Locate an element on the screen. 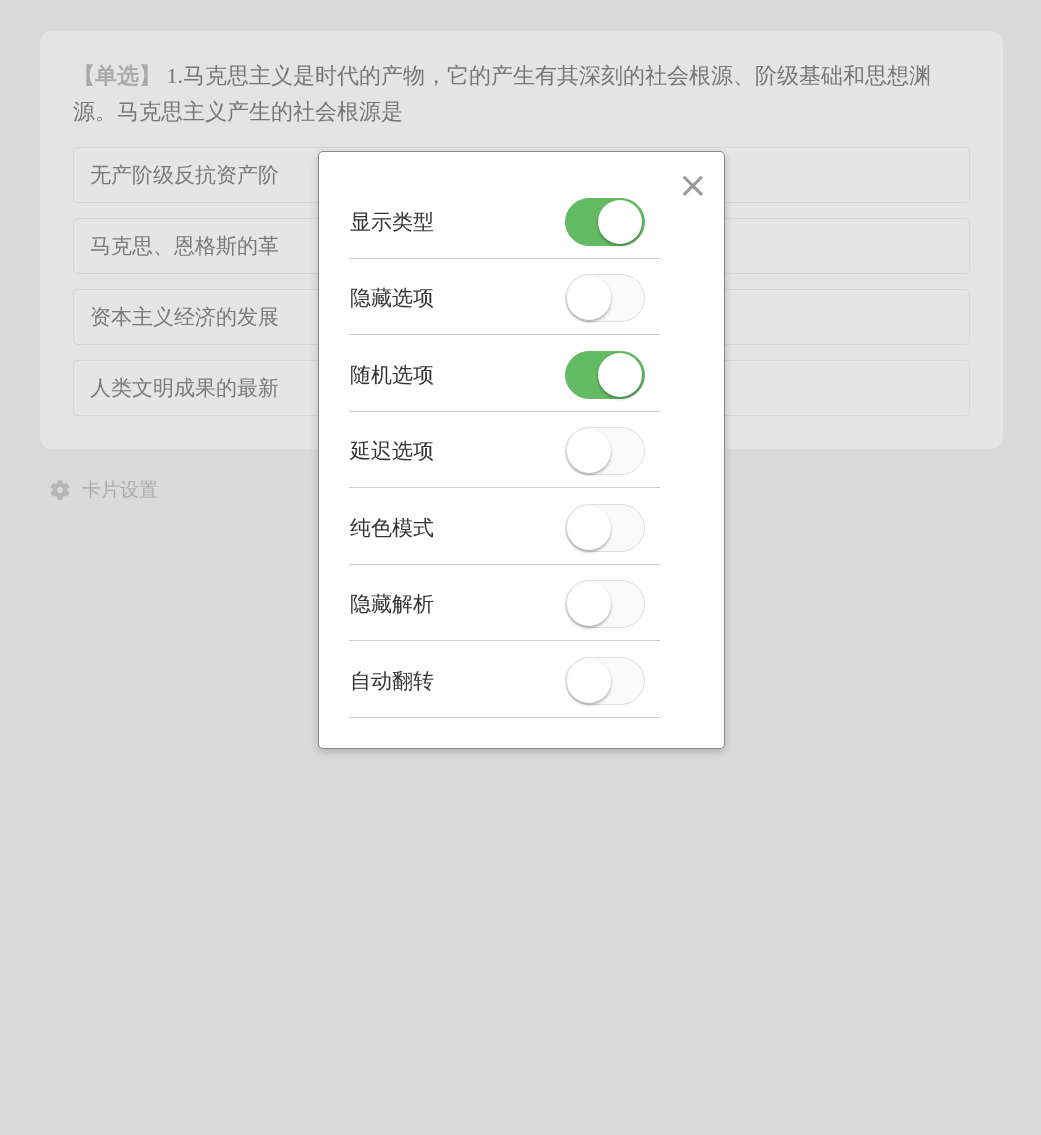 This screenshot has height=1135, width=1041. question-text: 【单选】 1.马克思主义是时代的产物，它的产生有其深刻的社会根源、阶级基础和思想渊源。马克思主义产生的社会根源是 is located at coordinates (502, 94).